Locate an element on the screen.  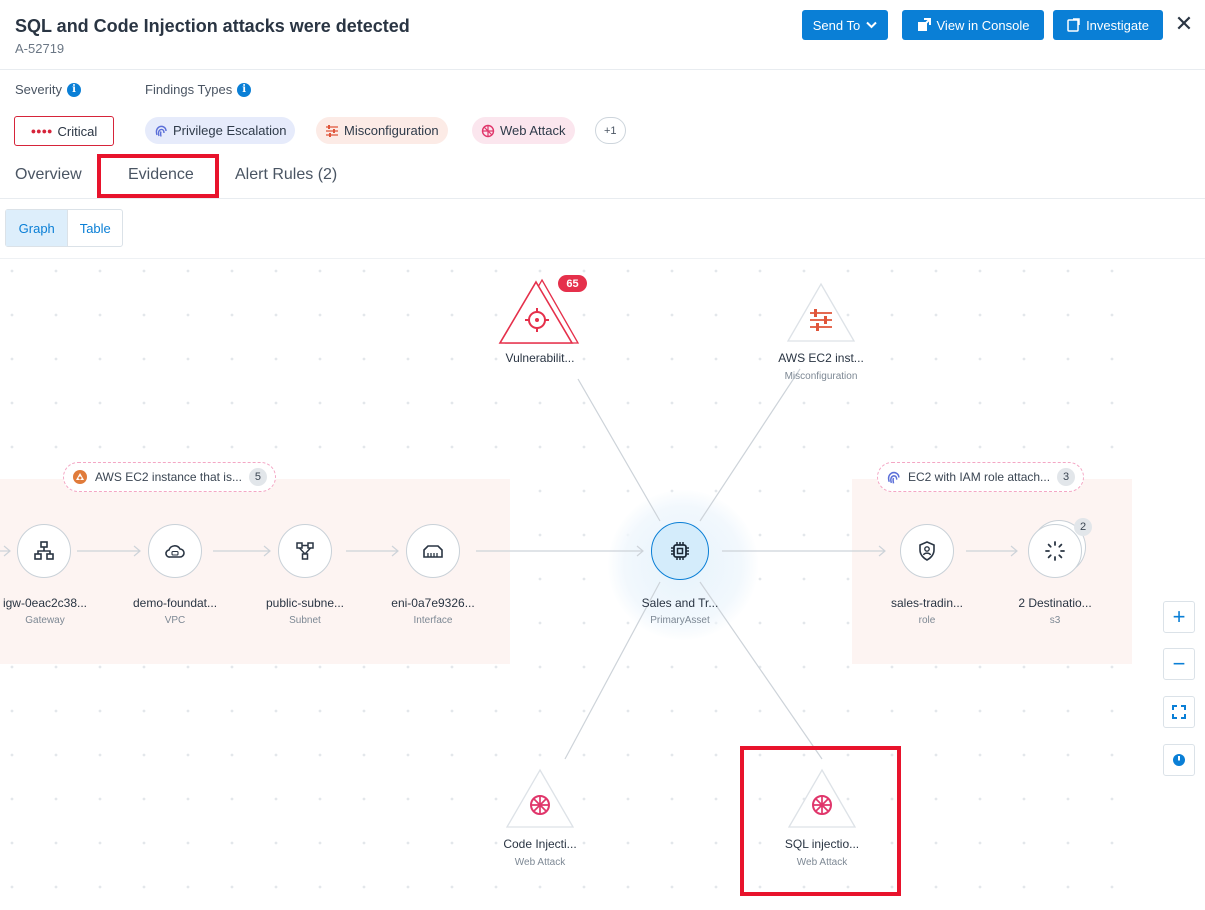
alert-id: A-52719 is located at coordinates (40, 48).